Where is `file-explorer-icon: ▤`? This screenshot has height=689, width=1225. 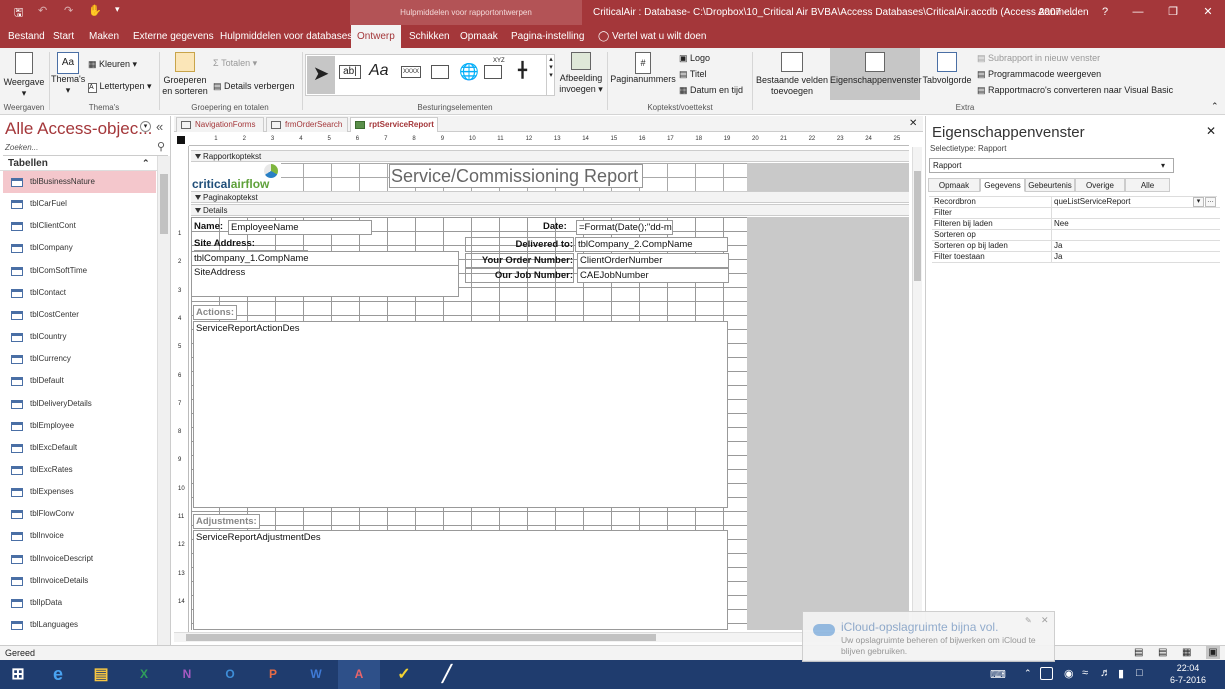
file-explorer-icon: ▤ is located at coordinates (101, 674).